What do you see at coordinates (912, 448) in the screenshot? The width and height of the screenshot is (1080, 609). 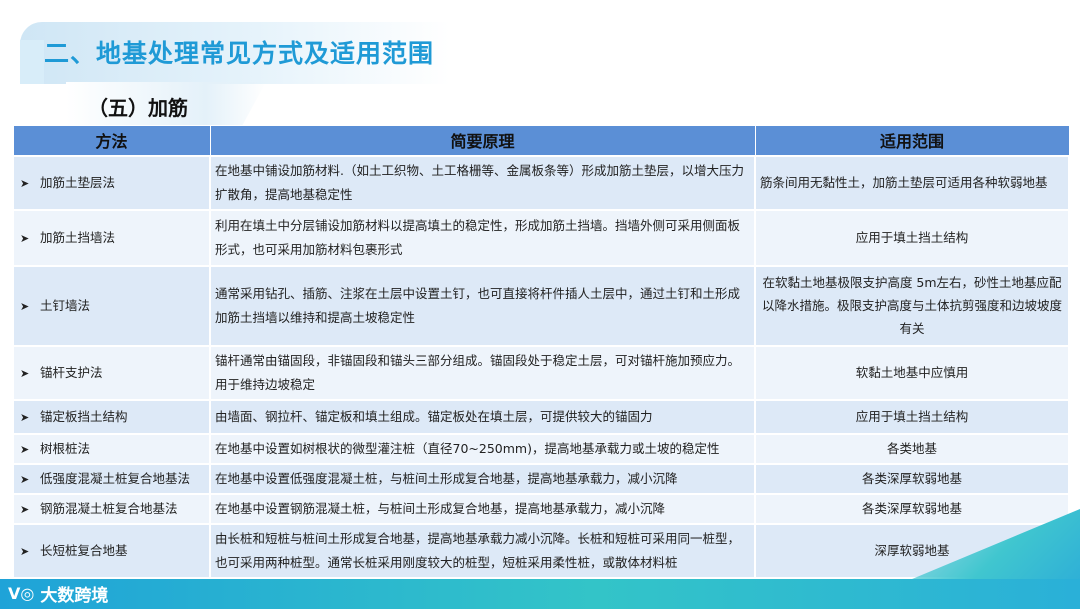 I see `scope-cell: 各类地基` at bounding box center [912, 448].